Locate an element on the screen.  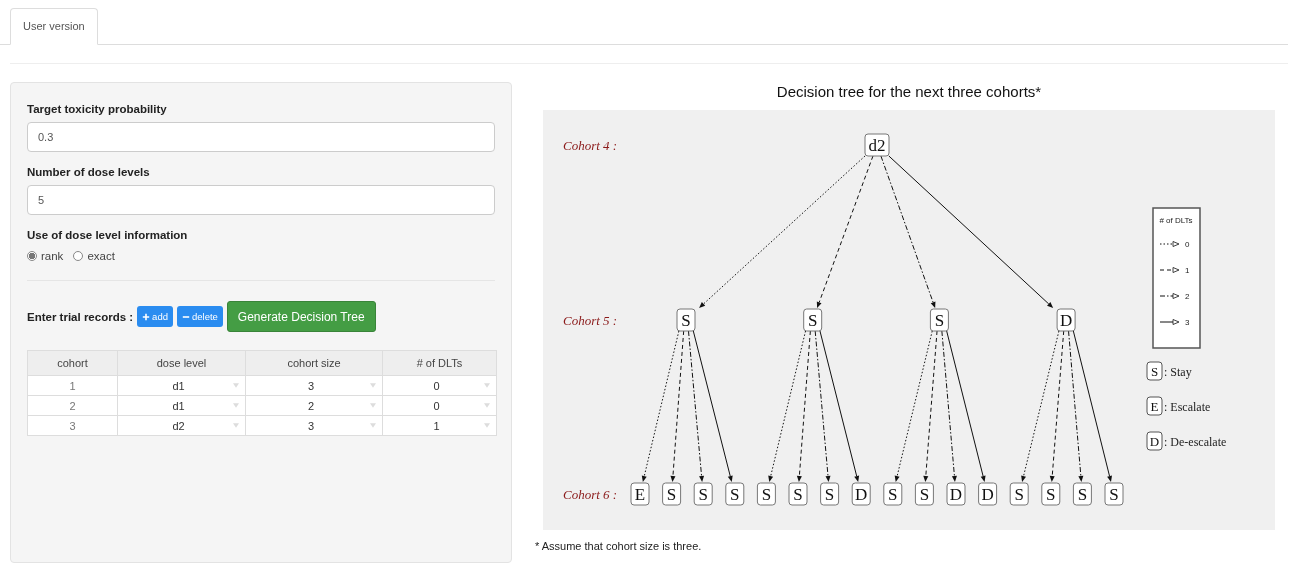
radio-option: rank is located at coordinates (45, 256).